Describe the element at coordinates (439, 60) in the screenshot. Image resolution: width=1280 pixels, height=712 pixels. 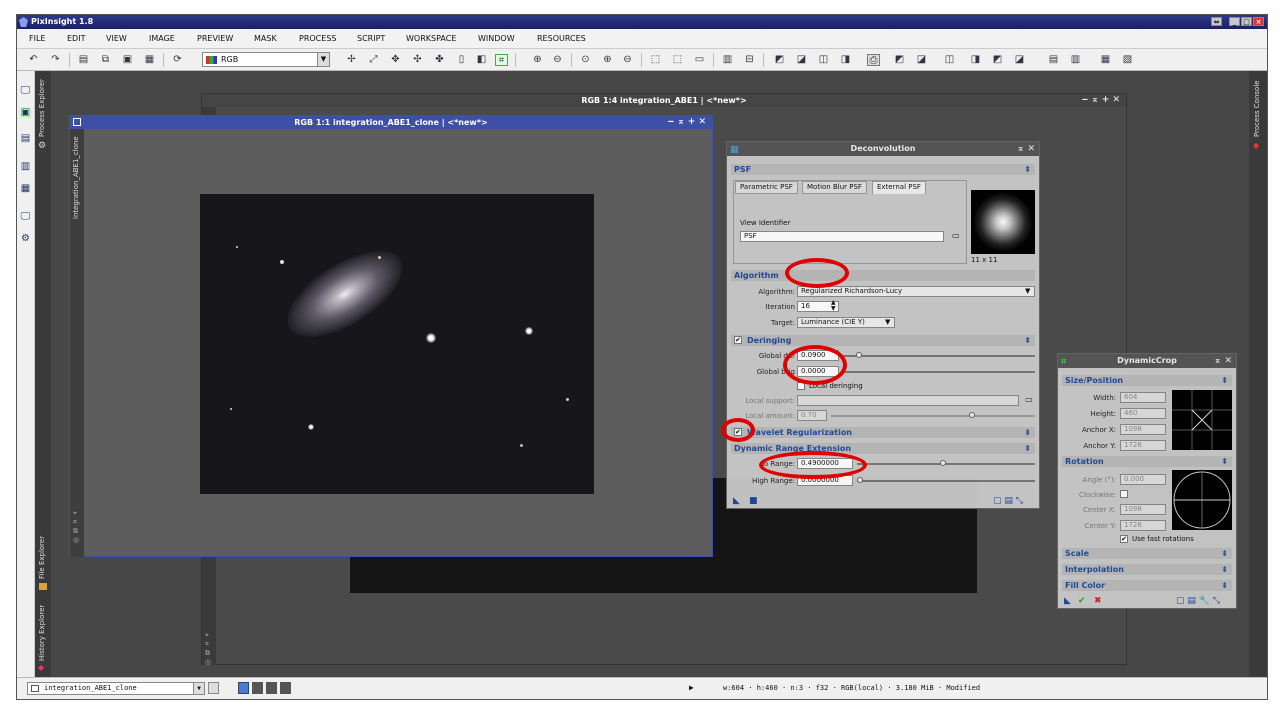
I see `drag-icon: ✤` at that location.